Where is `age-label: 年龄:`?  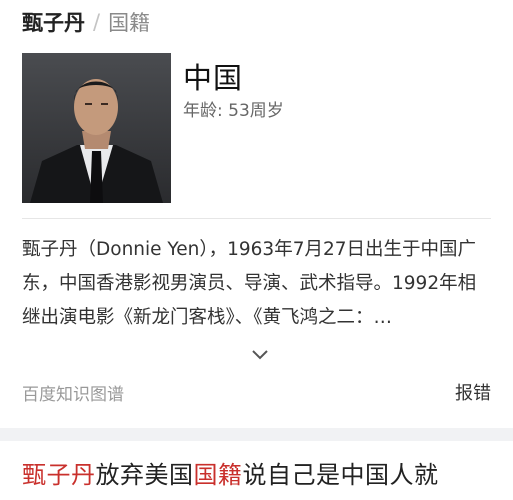 age-label: 年龄: is located at coordinates (203, 111).